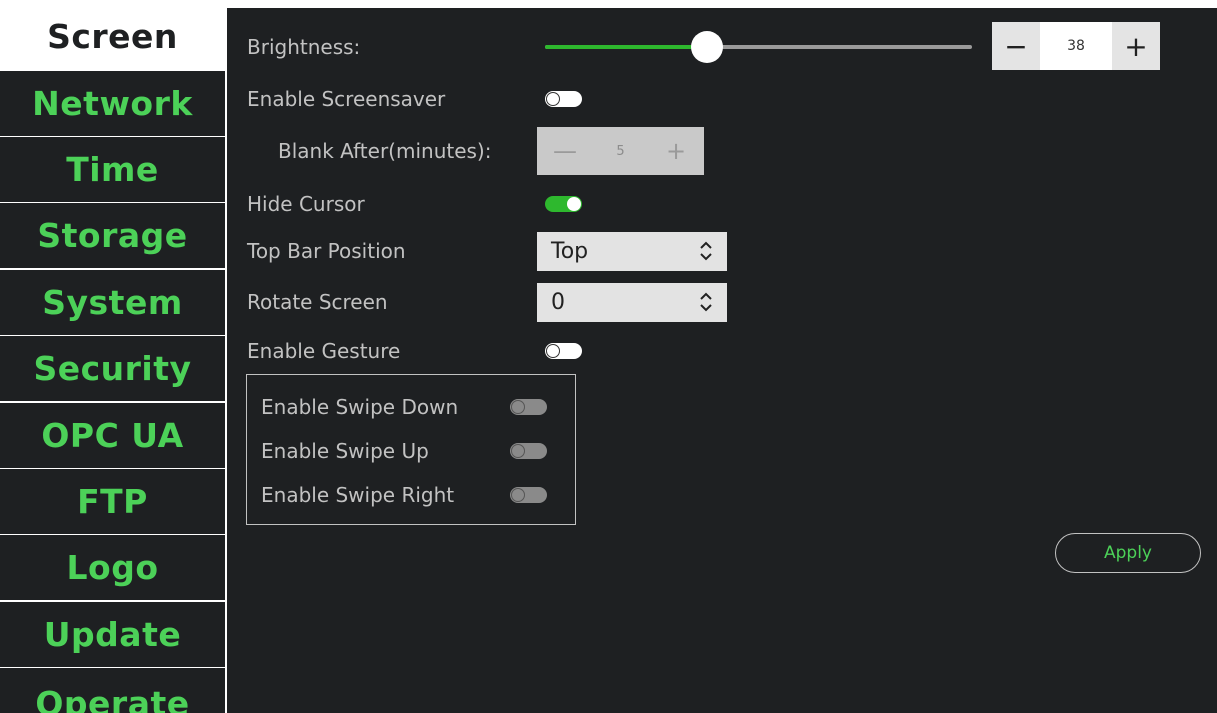  What do you see at coordinates (565, 151) in the screenshot?
I see `blank-after-decrement-button: —` at bounding box center [565, 151].